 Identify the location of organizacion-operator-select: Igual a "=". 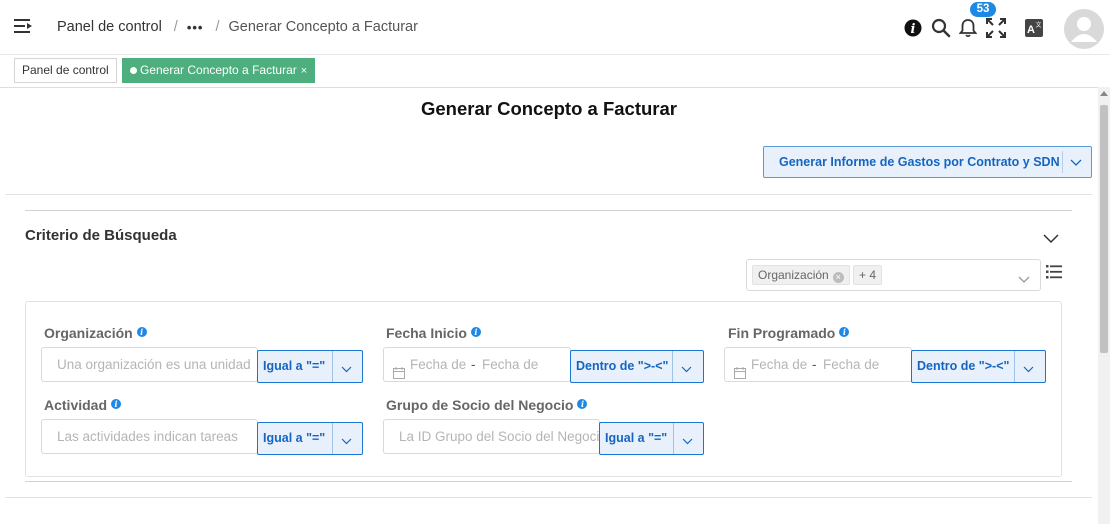
(310, 366).